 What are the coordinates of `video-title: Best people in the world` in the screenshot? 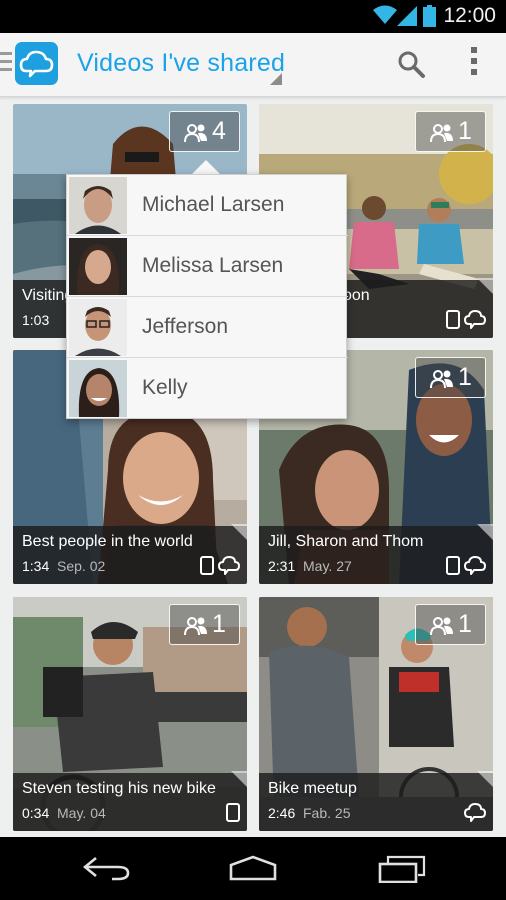 It's located at (107, 541).